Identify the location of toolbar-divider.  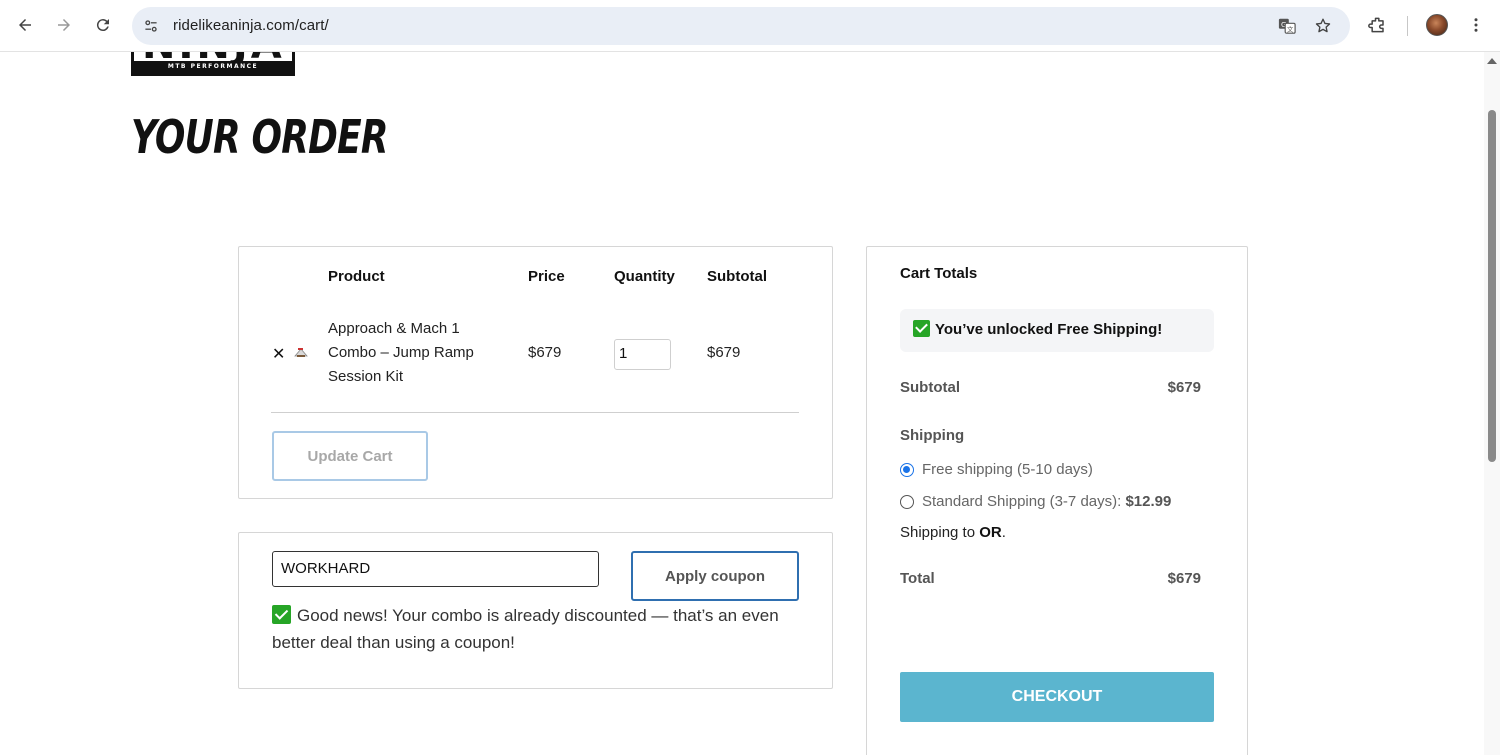
(1407, 26).